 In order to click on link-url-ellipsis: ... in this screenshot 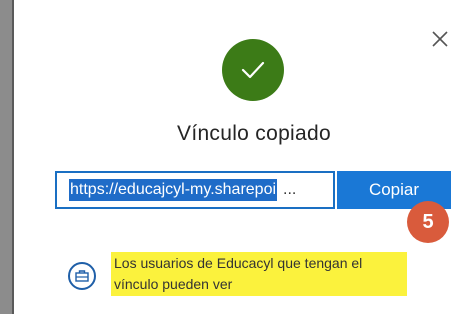, I will do `click(290, 189)`.